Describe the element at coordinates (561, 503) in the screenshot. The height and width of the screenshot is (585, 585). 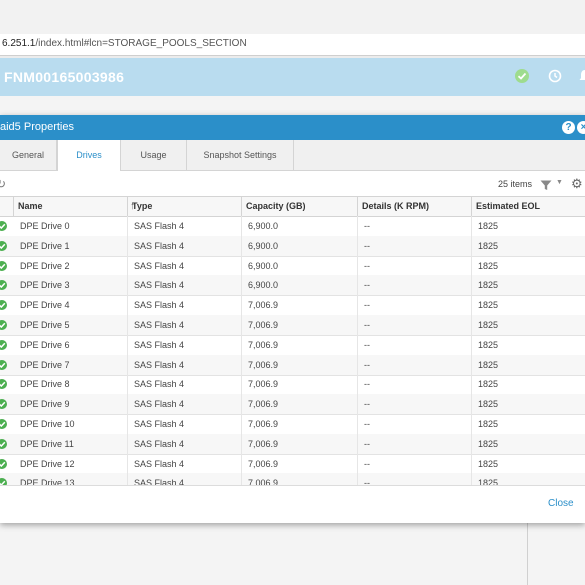
I see `close-button: Close` at that location.